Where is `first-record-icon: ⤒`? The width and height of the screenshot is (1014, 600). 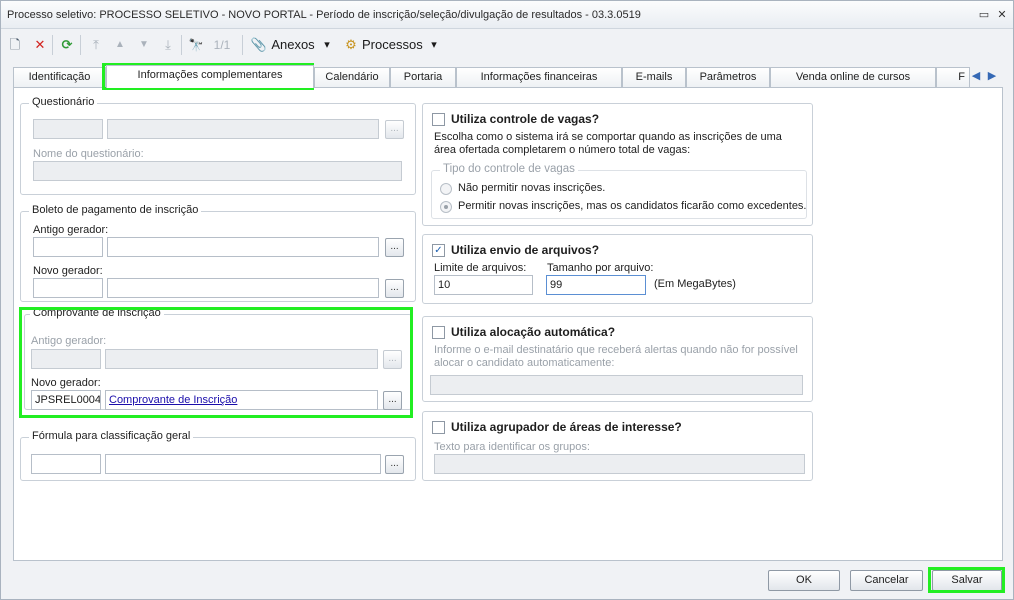 first-record-icon: ⤒ is located at coordinates (96, 45).